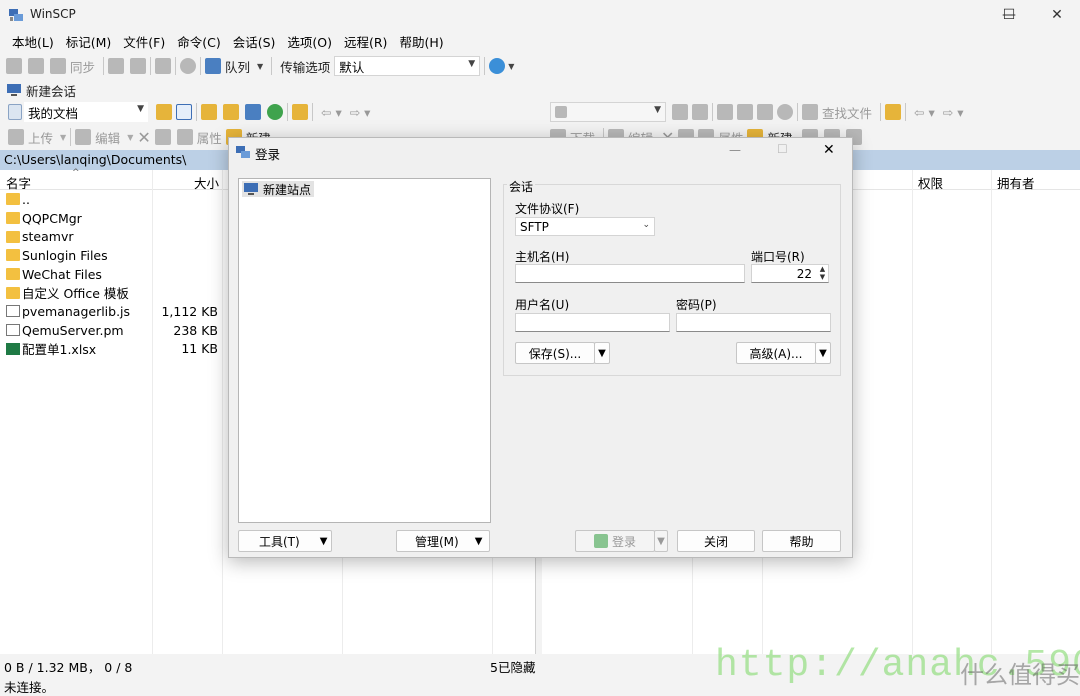 The image size is (1080, 696). Describe the element at coordinates (144, 41) in the screenshot. I see `menu-file: 文件(F)` at that location.